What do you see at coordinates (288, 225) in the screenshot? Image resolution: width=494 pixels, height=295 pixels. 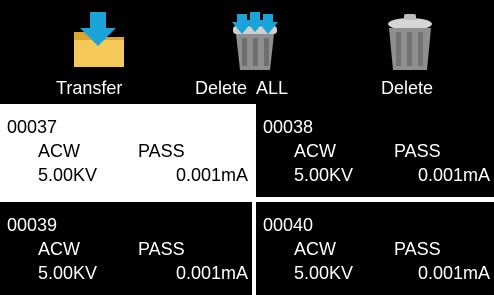 I see `record-id: 00040` at bounding box center [288, 225].